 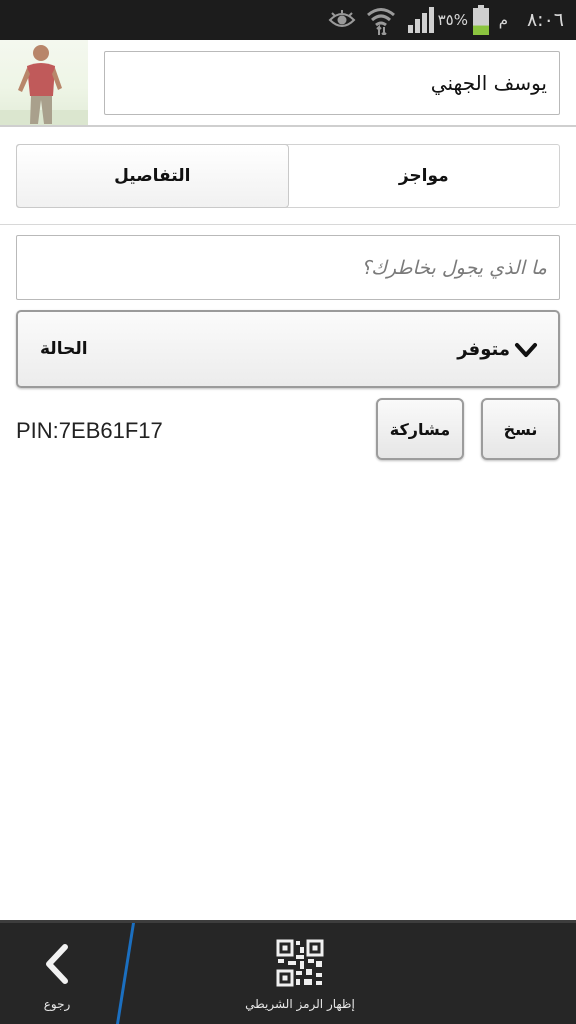 I want to click on show-barcode-label: إظهار الرمز الشريطي, so click(x=300, y=1004).